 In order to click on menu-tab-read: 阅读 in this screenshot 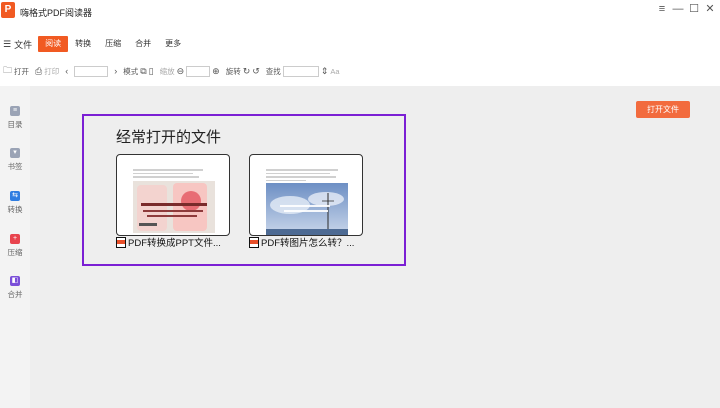, I will do `click(53, 44)`.